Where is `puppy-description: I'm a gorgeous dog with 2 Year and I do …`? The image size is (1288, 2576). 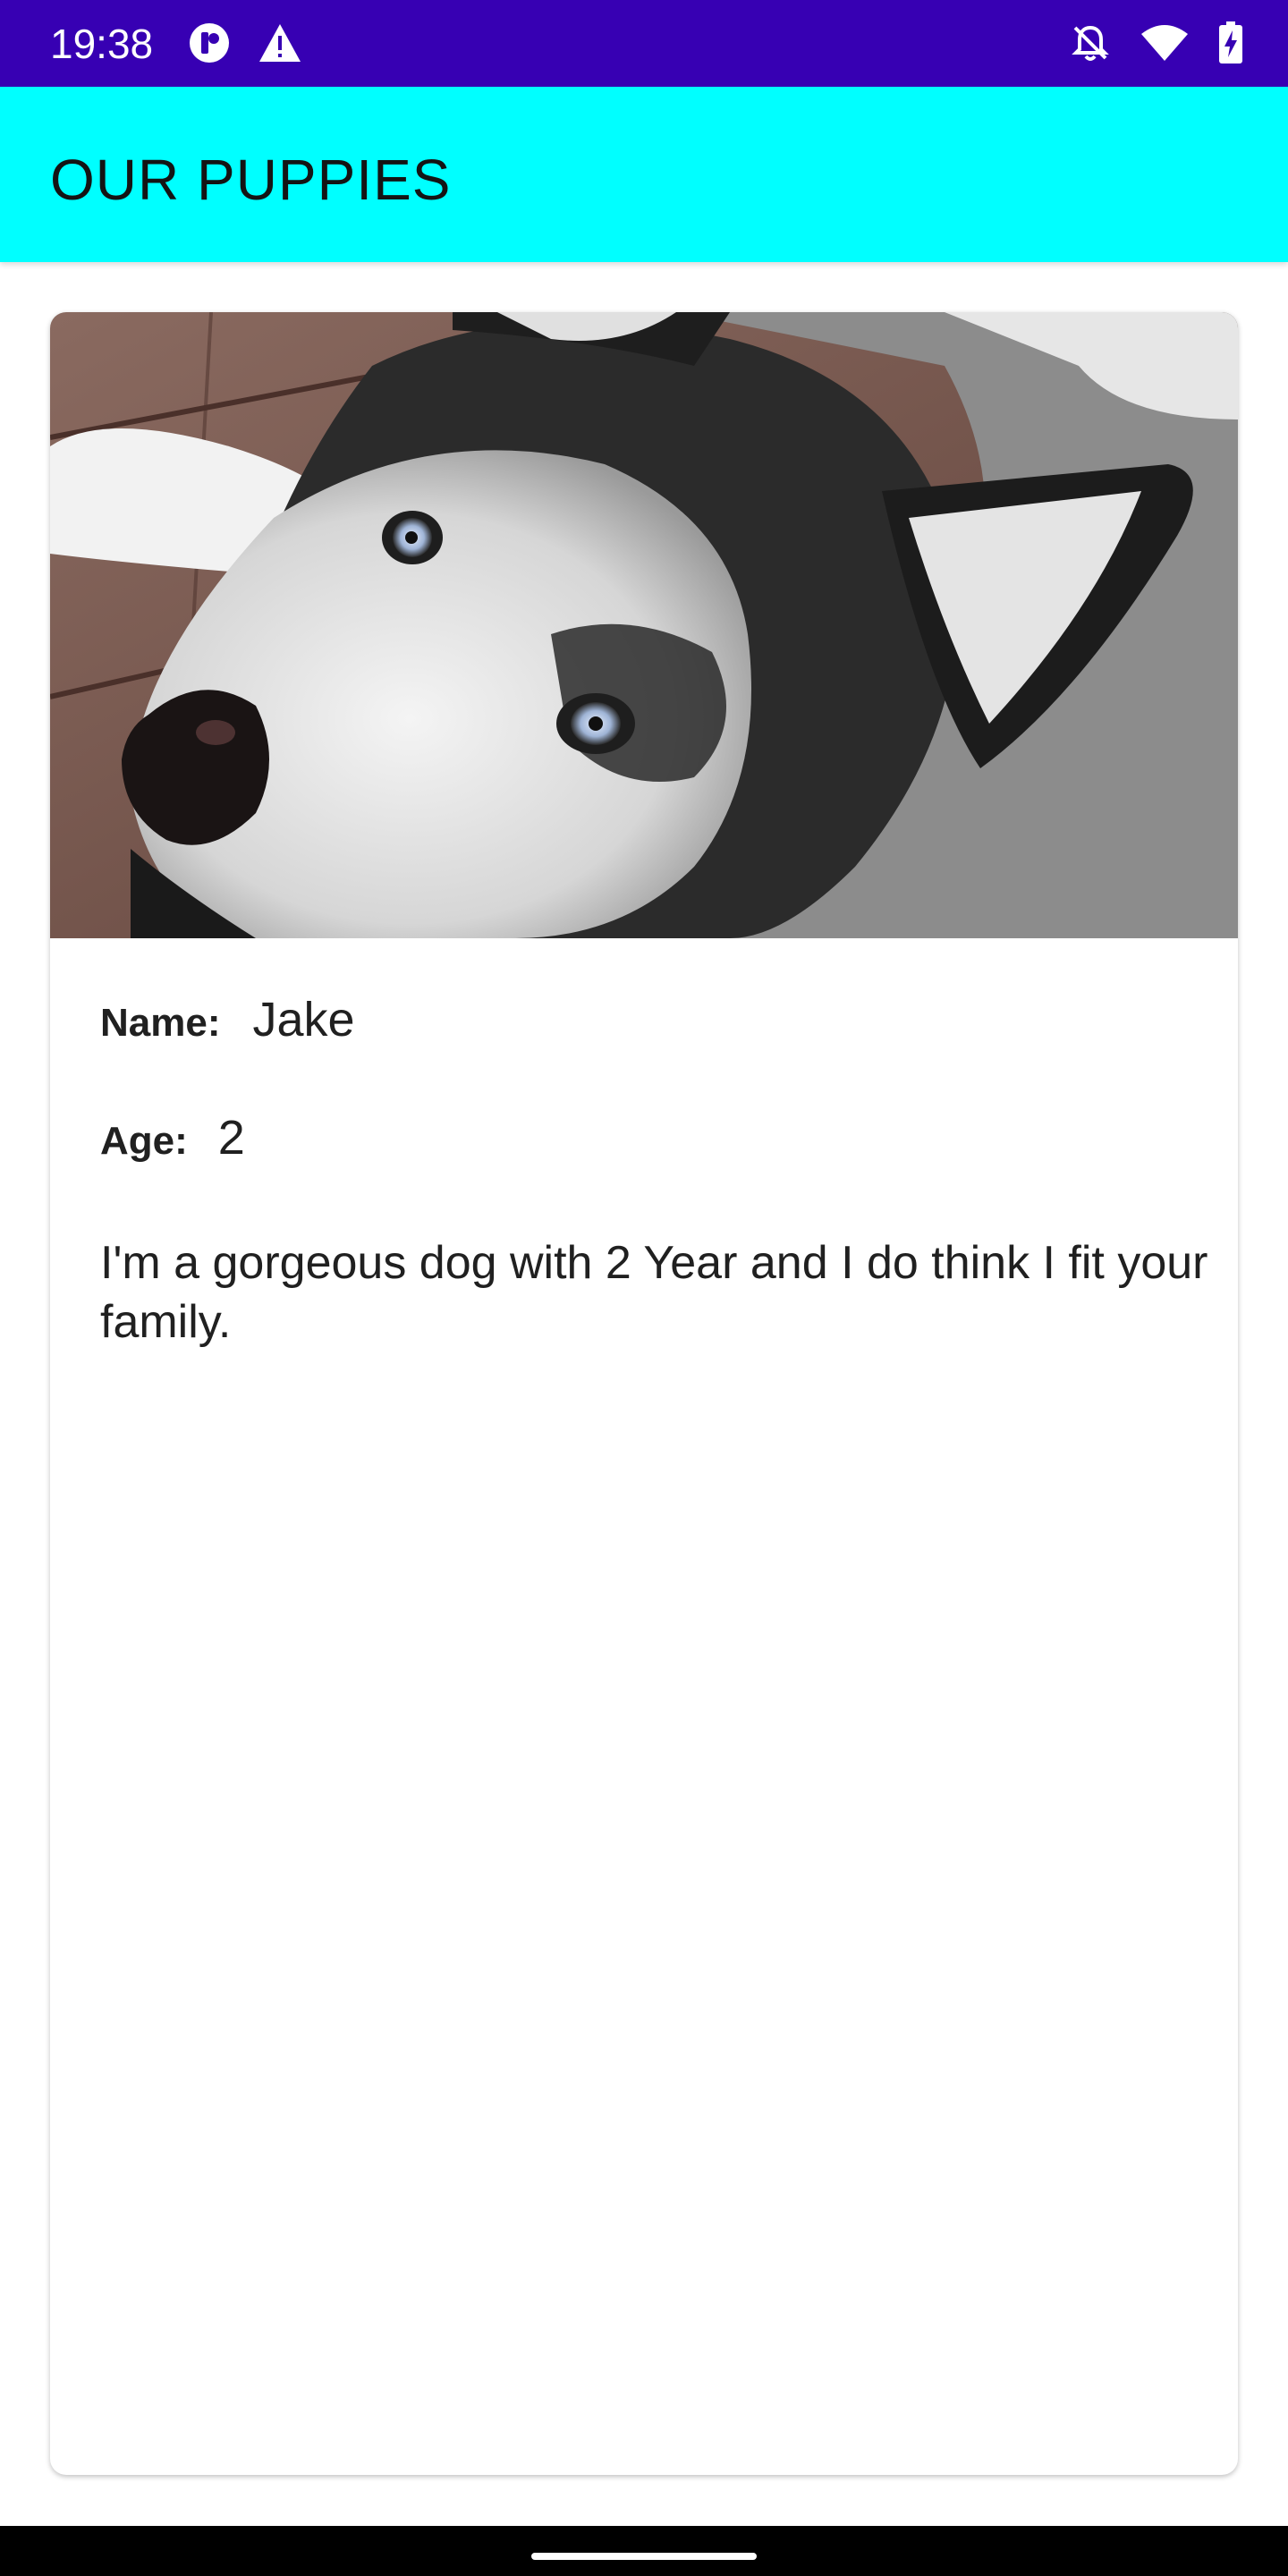 puppy-description: I'm a gorgeous dog with 2 Year and I do … is located at coordinates (654, 1292).